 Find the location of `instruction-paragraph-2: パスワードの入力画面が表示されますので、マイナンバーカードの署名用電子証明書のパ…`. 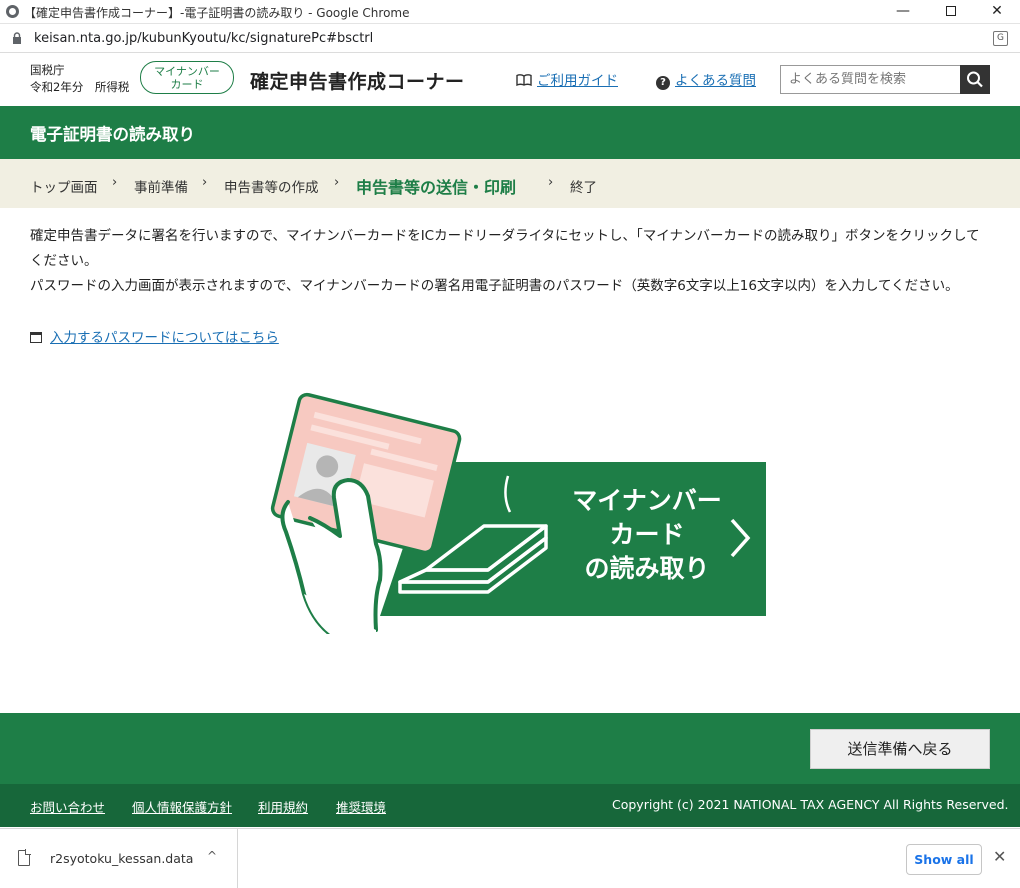

instruction-paragraph-2: パスワードの入力画面が表示されますので、マイナンバーカードの署名用電子証明書のパ… is located at coordinates (494, 286).